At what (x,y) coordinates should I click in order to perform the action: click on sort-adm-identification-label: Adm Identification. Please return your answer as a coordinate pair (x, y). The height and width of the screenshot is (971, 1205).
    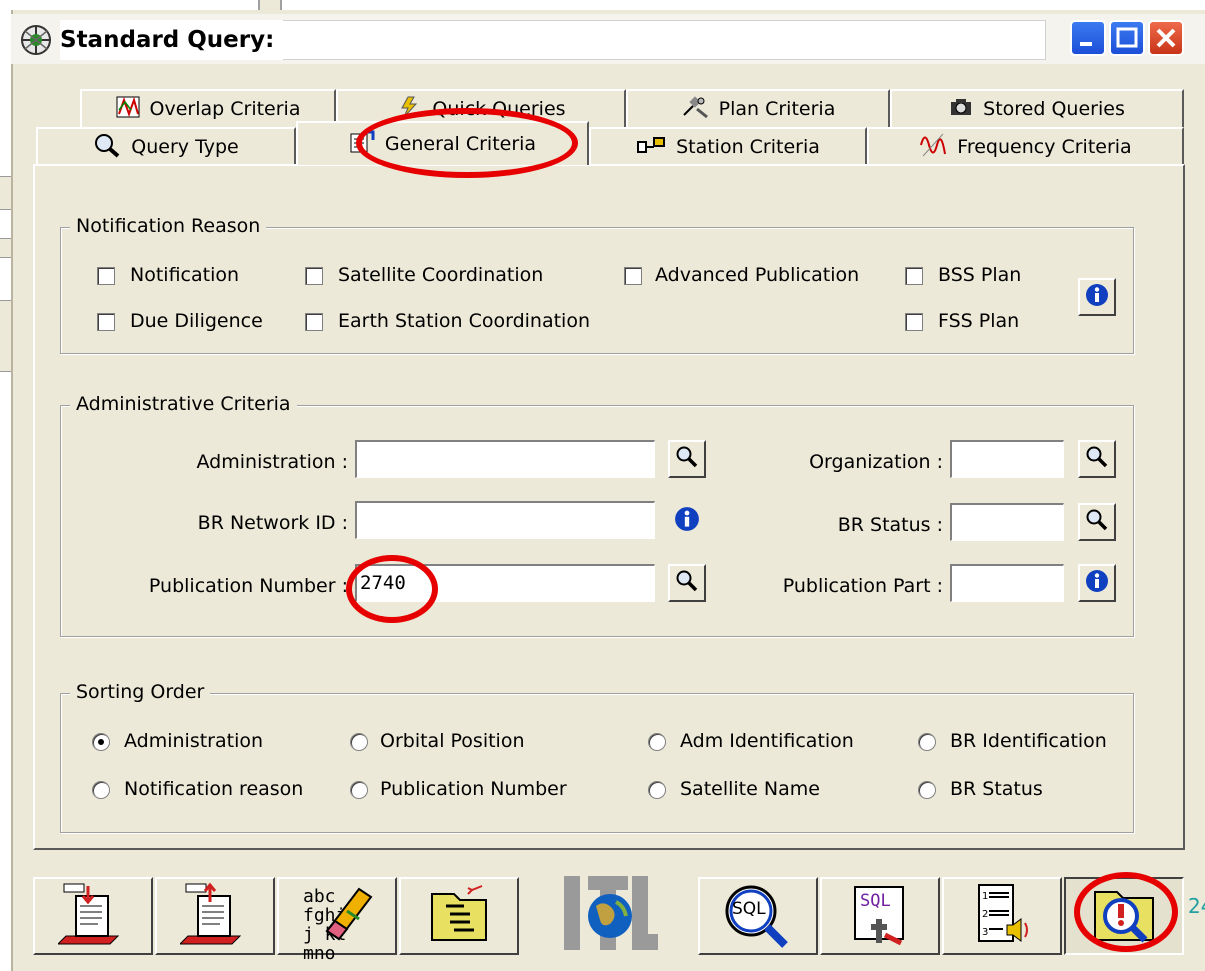
    Looking at the image, I should click on (767, 741).